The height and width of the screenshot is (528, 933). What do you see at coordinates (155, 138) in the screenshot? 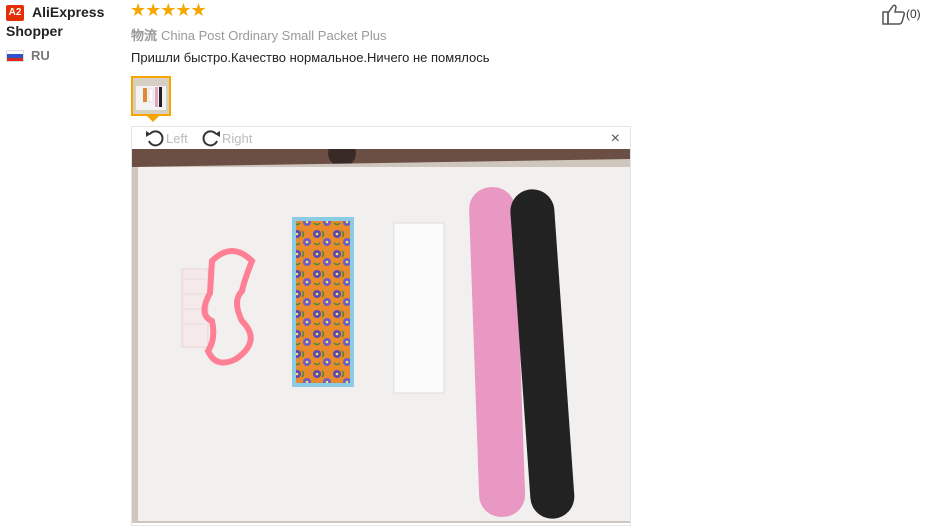
I see `rotate-left-icon` at bounding box center [155, 138].